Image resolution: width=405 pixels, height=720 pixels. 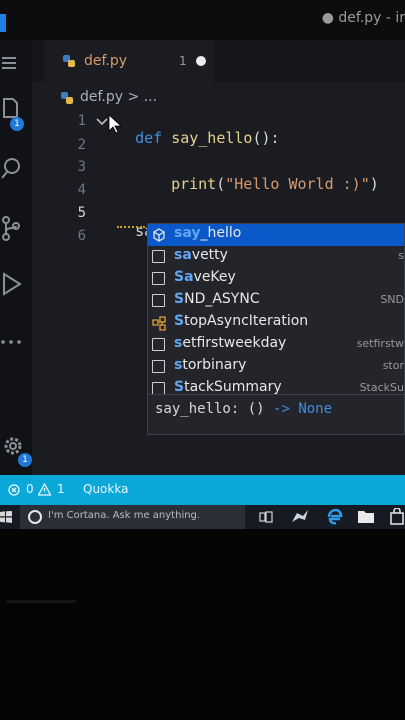 What do you see at coordinates (14, 490) in the screenshot?
I see `error-icon` at bounding box center [14, 490].